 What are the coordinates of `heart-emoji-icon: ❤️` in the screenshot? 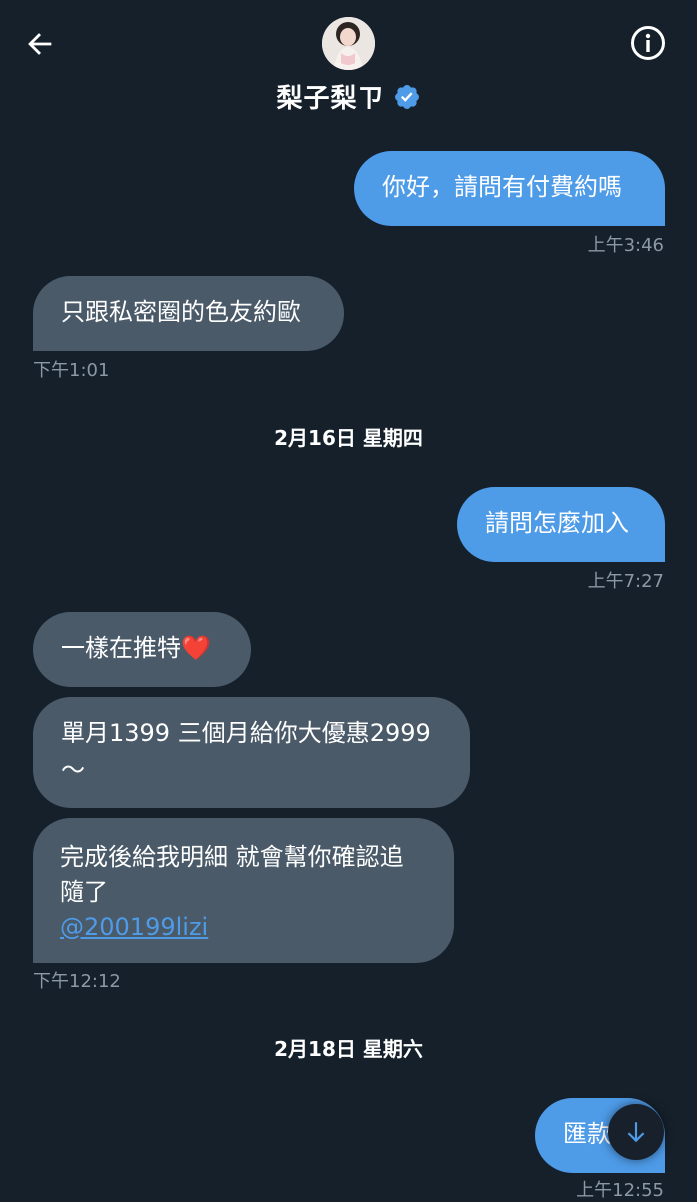 It's located at (196, 648).